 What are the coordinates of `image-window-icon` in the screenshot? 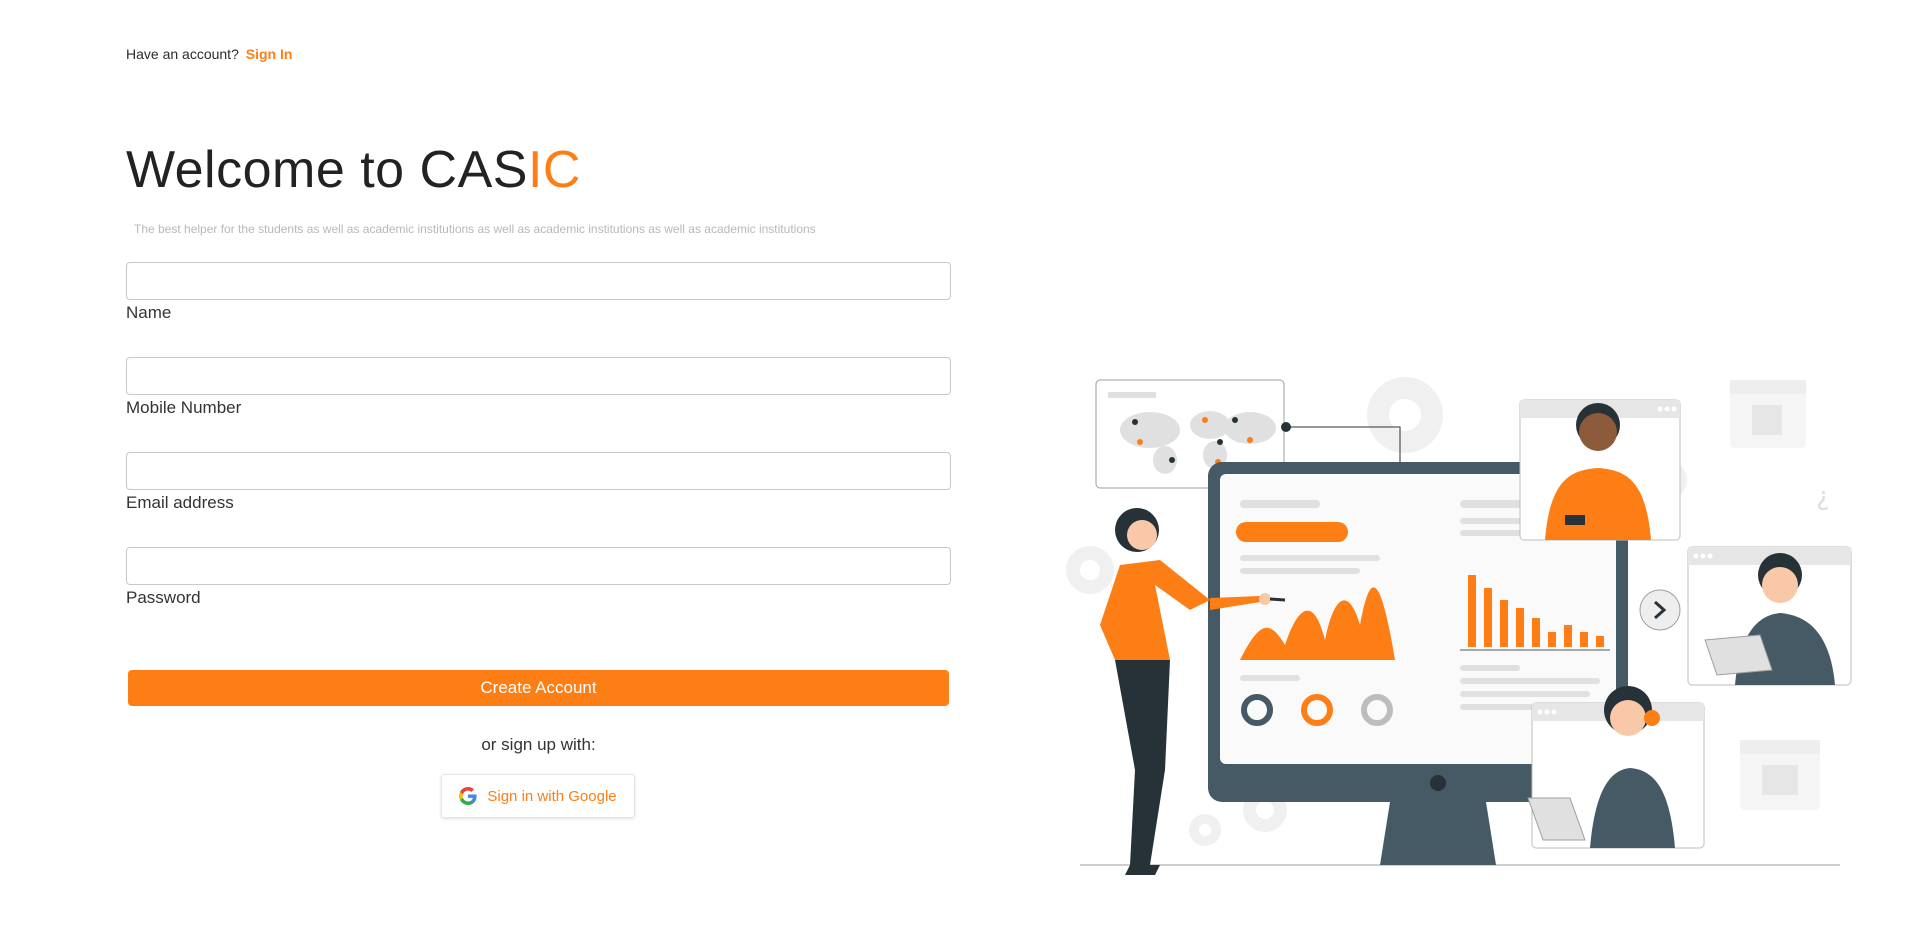 It's located at (1768, 414).